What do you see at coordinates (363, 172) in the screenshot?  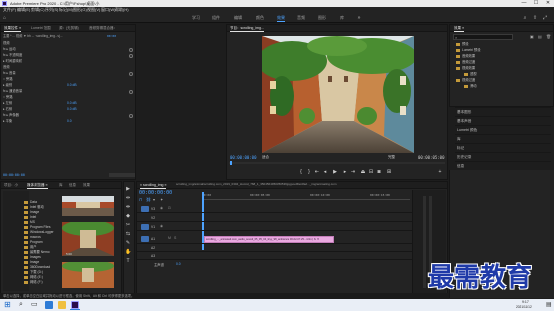 I see `lift-icon: ⏏` at bounding box center [363, 172].